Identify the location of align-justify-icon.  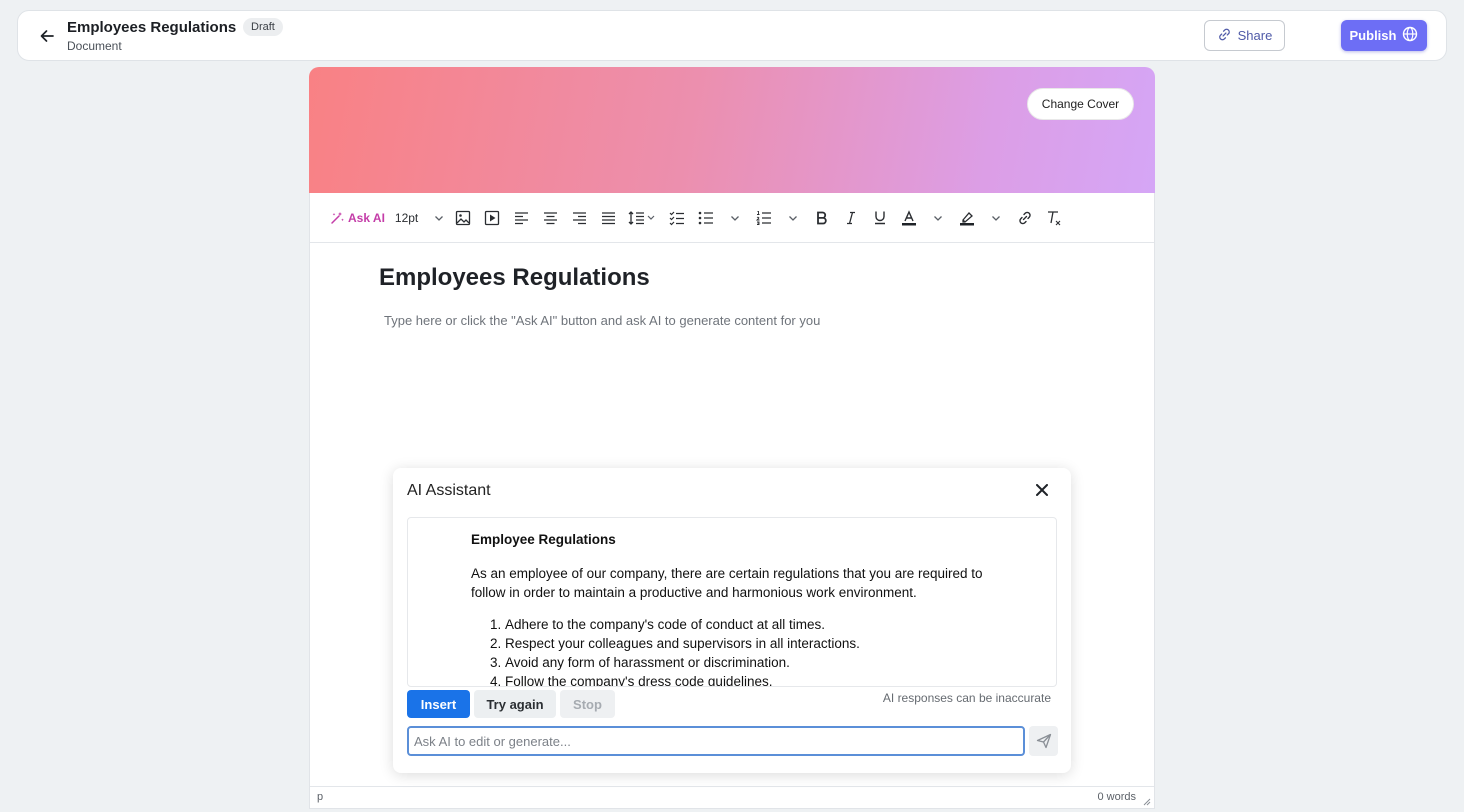
(608, 218).